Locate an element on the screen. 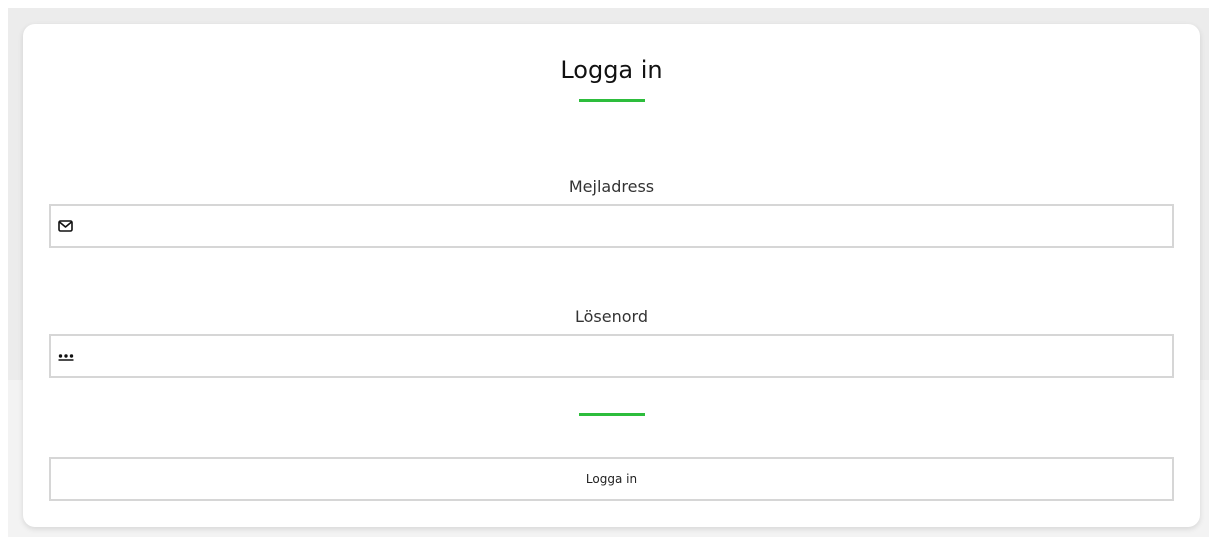 The image size is (1209, 537). title-underline is located at coordinates (612, 100).